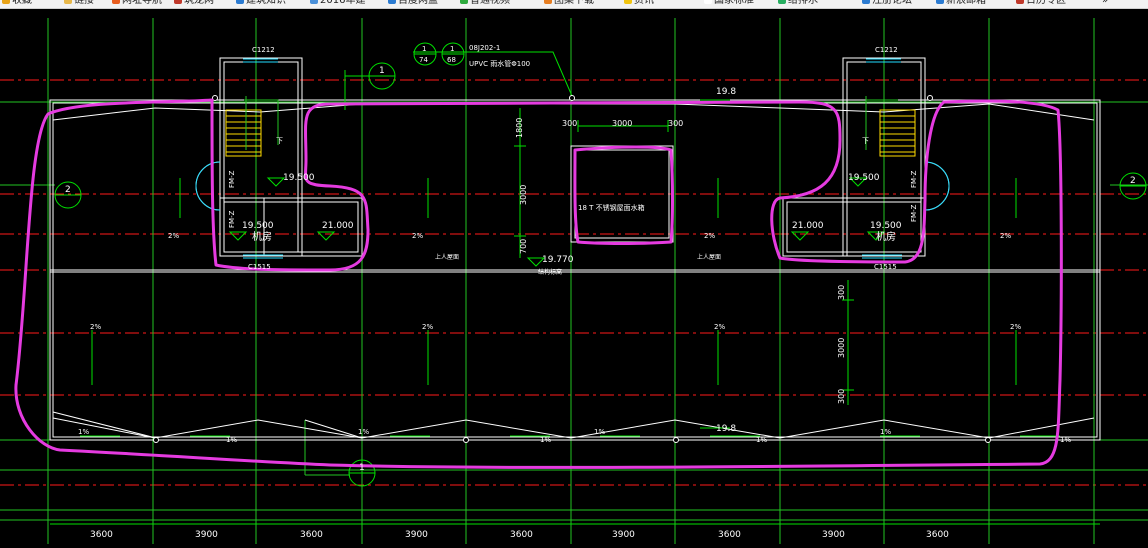  Describe the element at coordinates (734, 3) in the screenshot. I see `bookmark-label: 国家标准` at that location.